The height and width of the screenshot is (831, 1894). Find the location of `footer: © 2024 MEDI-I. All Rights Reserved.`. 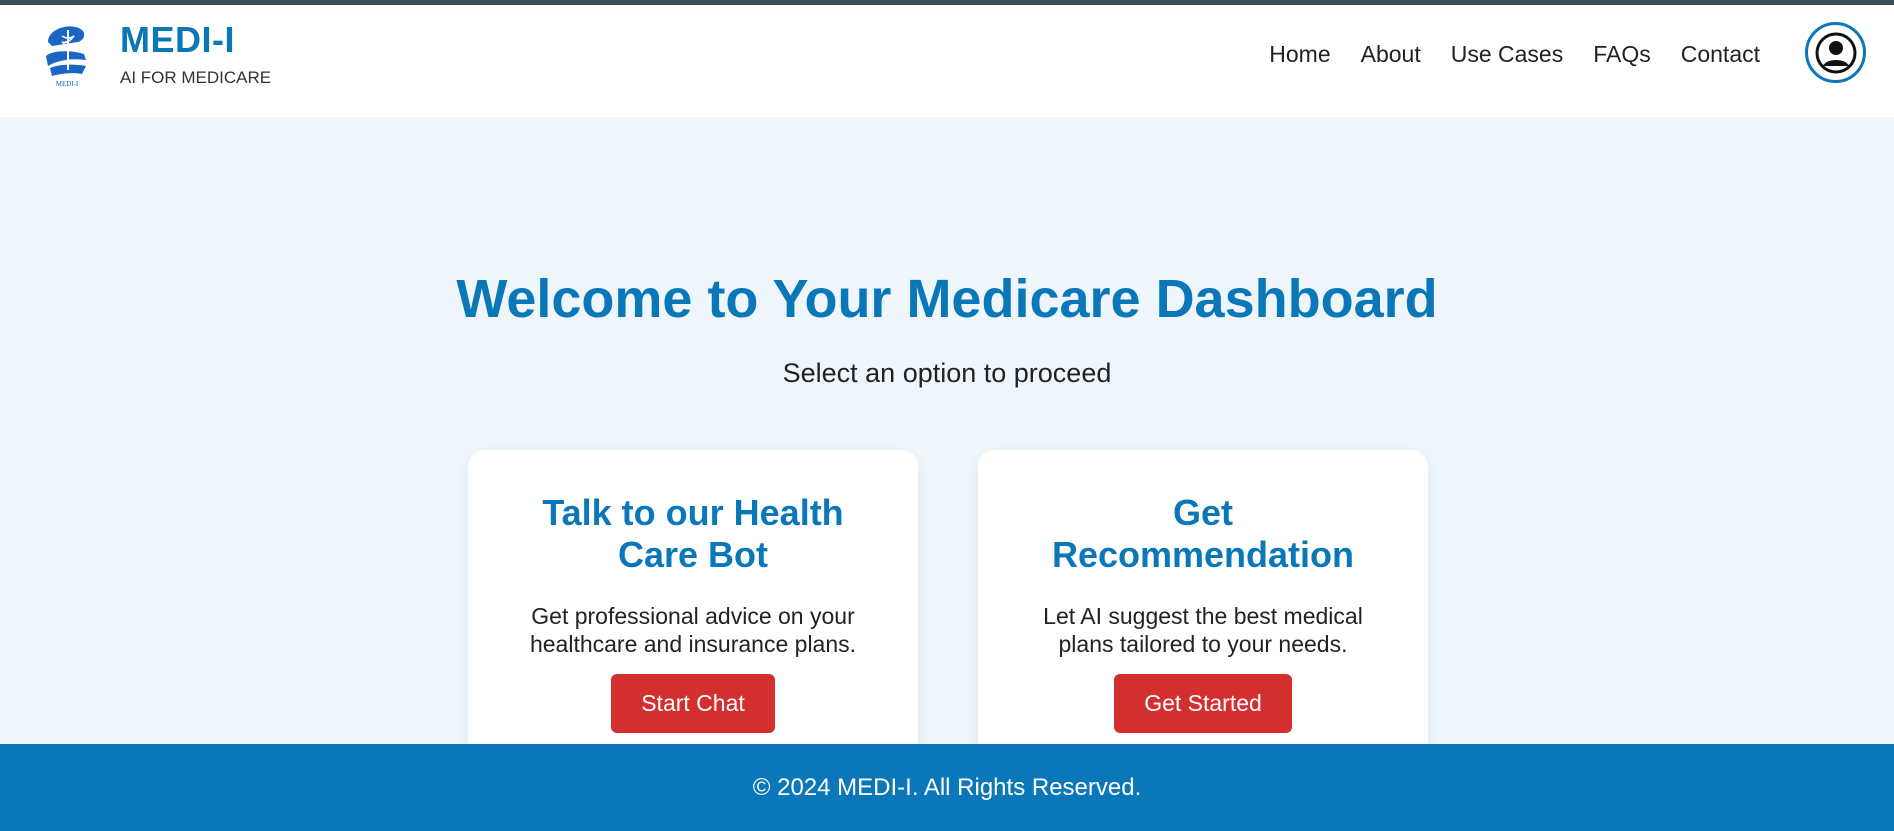

footer: © 2024 MEDI-I. All Rights Reserved. is located at coordinates (947, 787).